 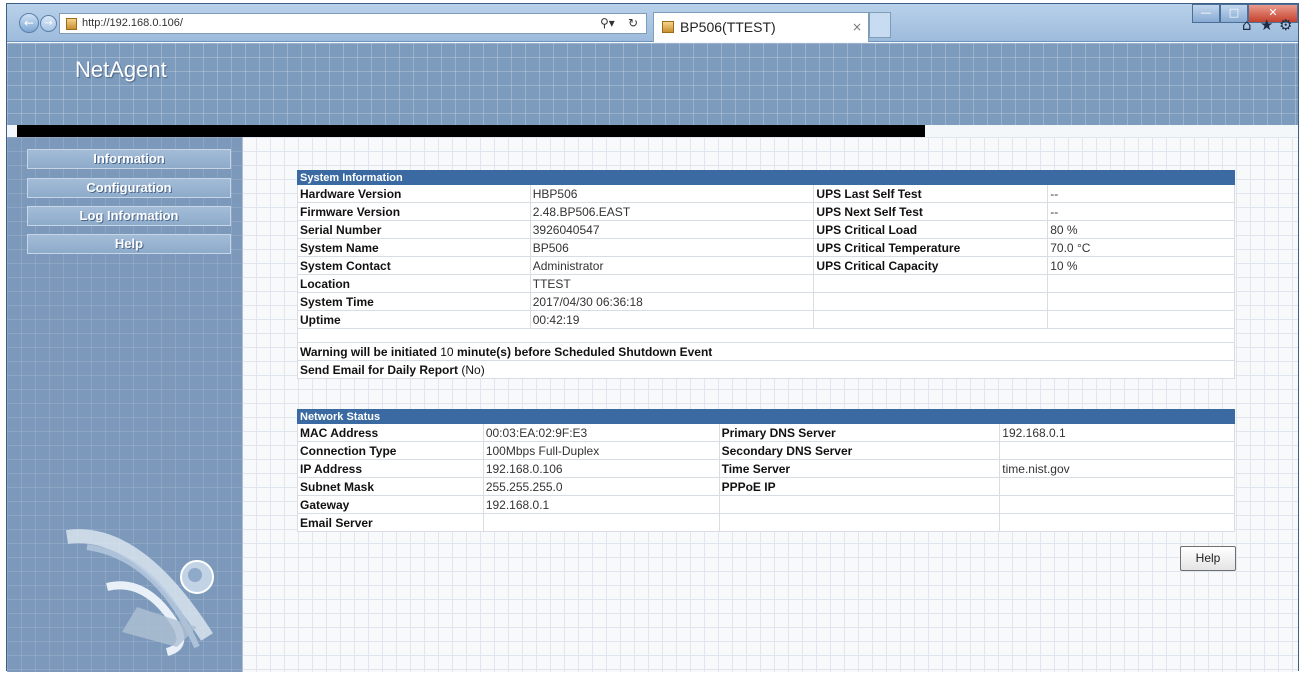 I want to click on table-row: Gateway 192.168.0.1, so click(x=766, y=504).